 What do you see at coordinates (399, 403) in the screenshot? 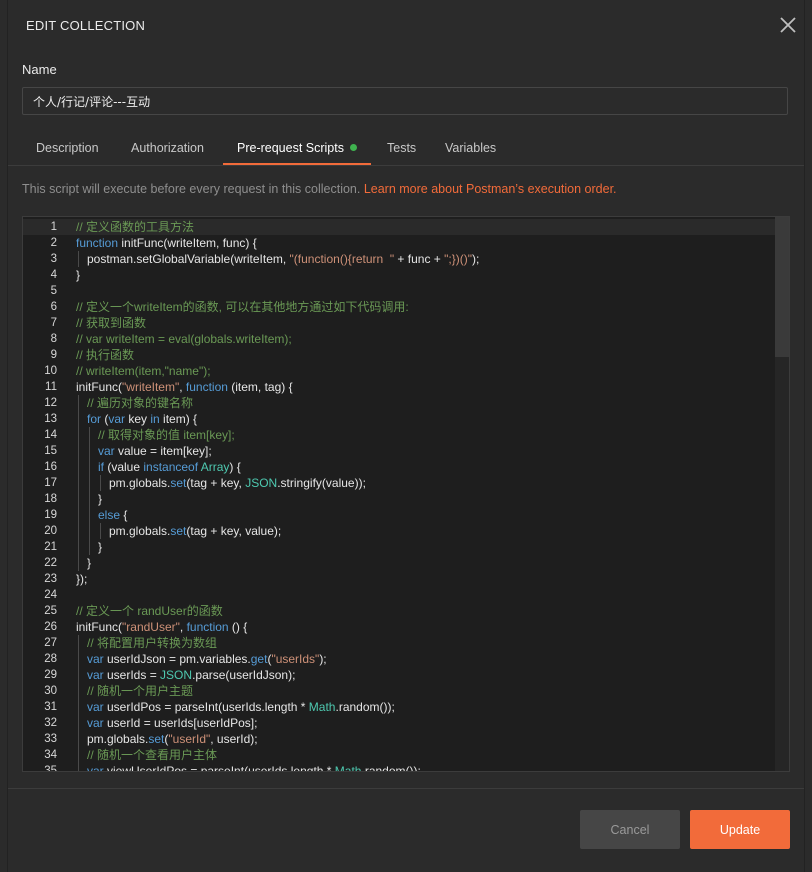
I see `code-line: 12 // 遍历对象的键名称` at bounding box center [399, 403].